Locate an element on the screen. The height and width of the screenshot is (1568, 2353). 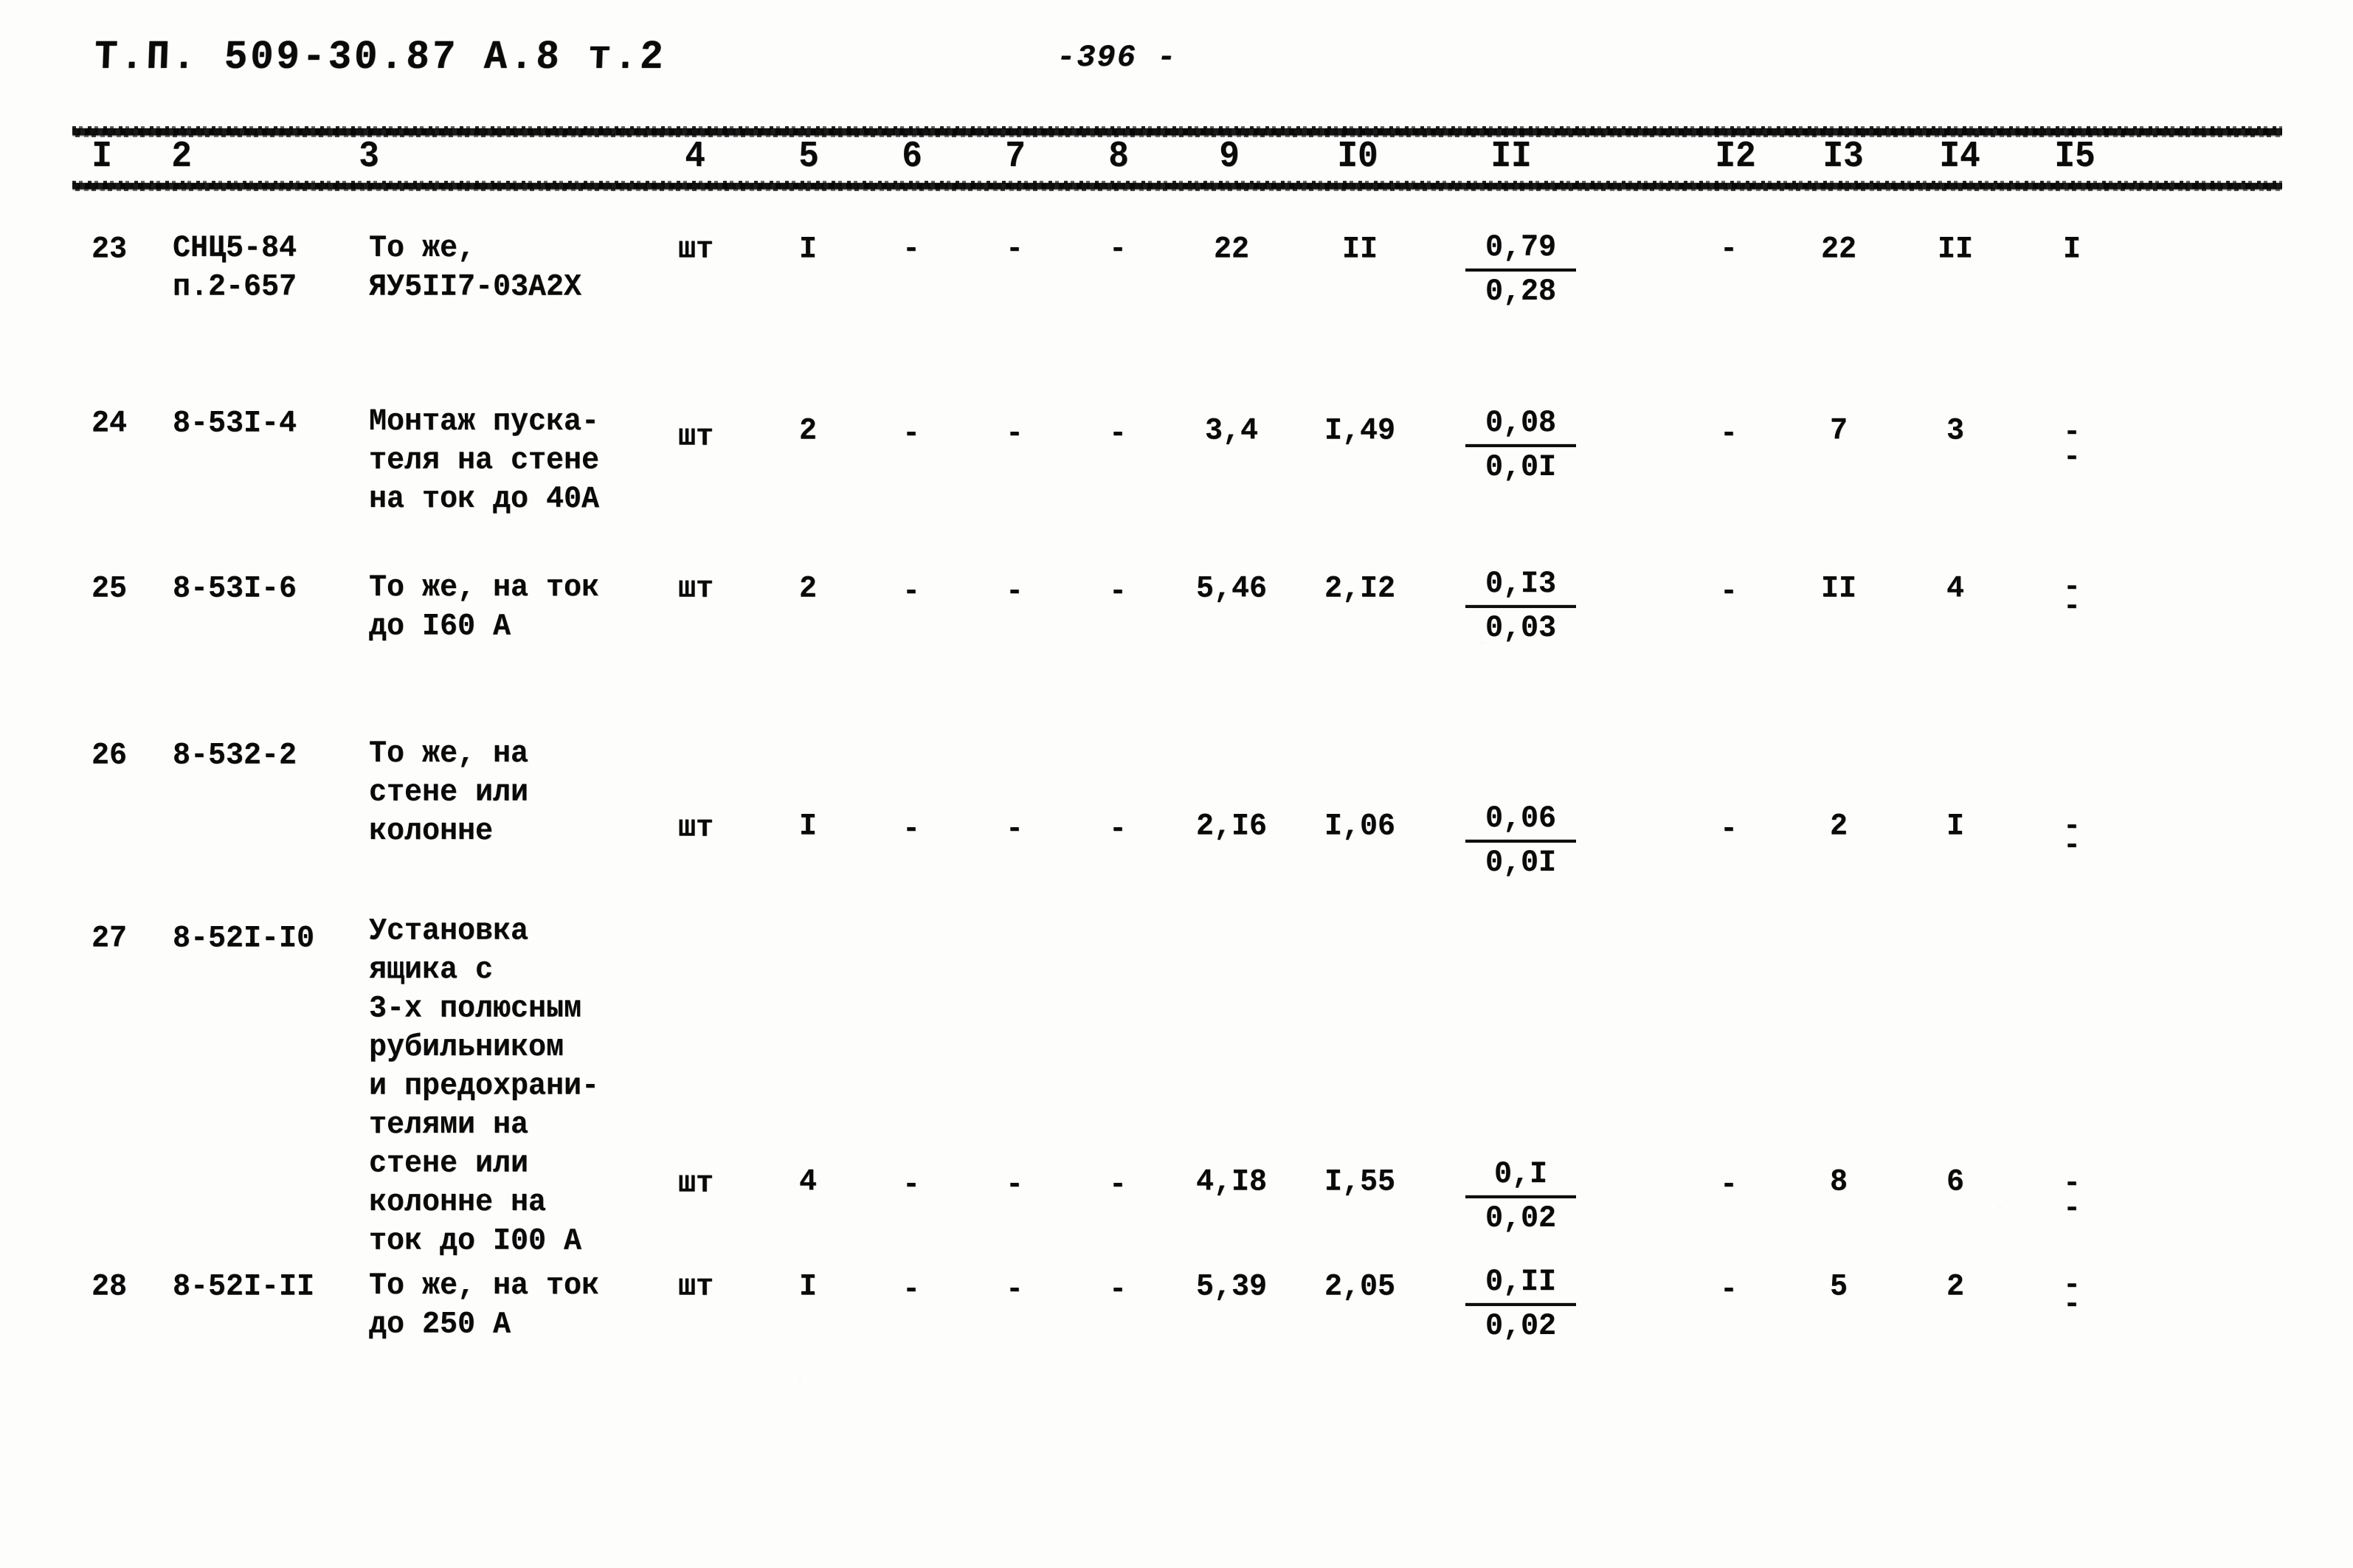
cell-col10: II is located at coordinates (1360, 250).